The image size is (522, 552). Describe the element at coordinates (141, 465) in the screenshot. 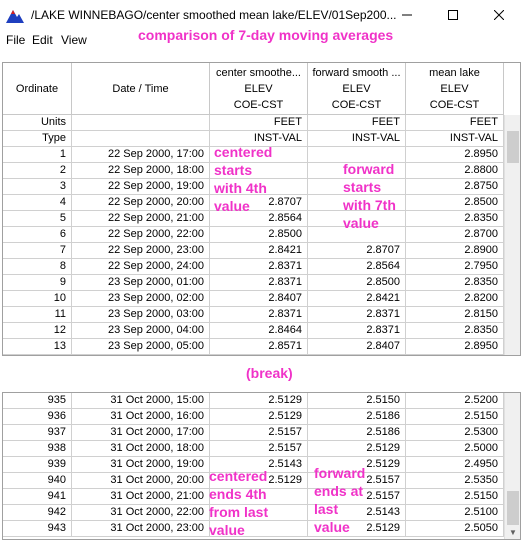

I see `cell-datetime: 31 Oct 2000, 19:00` at that location.